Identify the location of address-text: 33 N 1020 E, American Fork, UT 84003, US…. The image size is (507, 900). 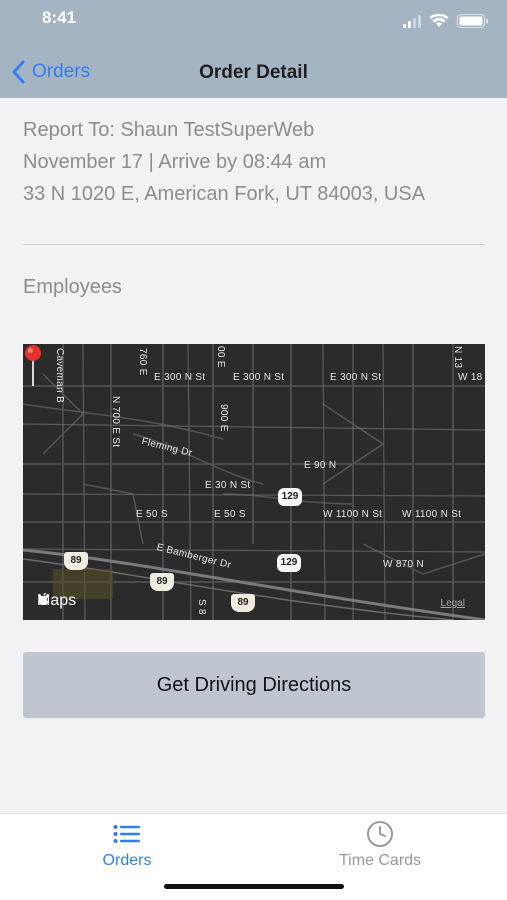
(224, 194).